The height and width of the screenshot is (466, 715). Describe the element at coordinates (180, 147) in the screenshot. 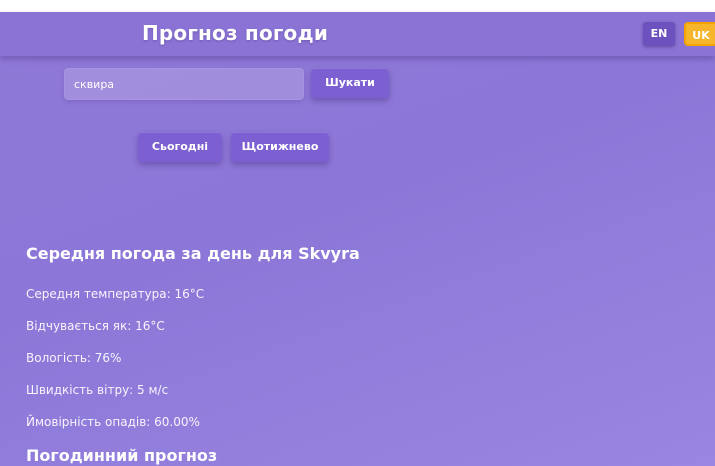

I see `today-button: Сьогодні` at that location.